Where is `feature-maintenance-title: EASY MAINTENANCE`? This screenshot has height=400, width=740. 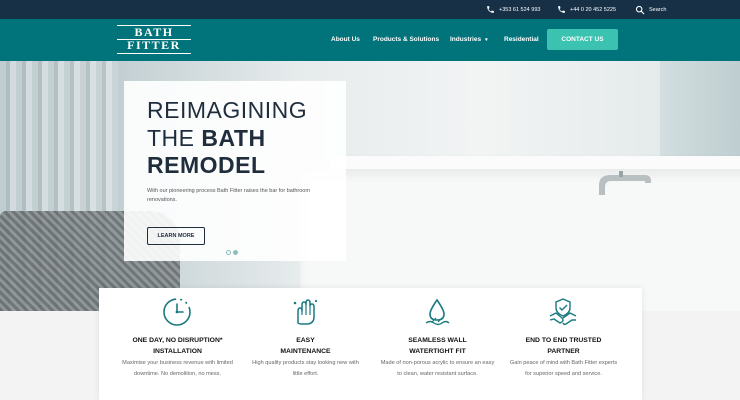 feature-maintenance-title: EASY MAINTENANCE is located at coordinates (305, 346).